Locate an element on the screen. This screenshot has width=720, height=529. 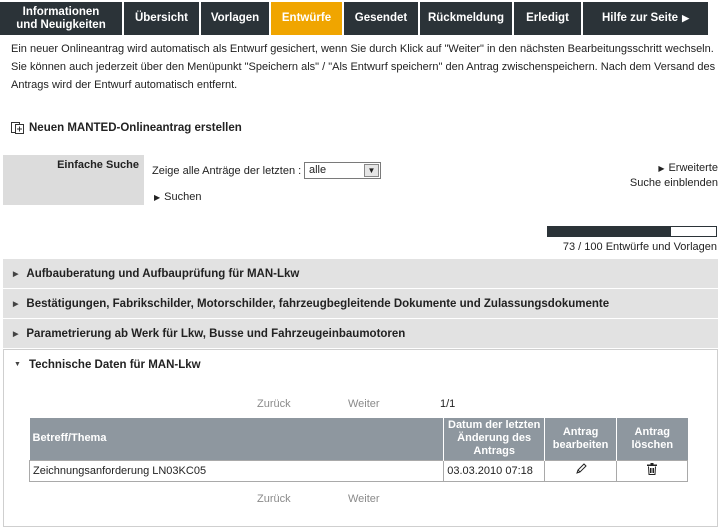
tab-label: Entwürfe is located at coordinates (306, 18).